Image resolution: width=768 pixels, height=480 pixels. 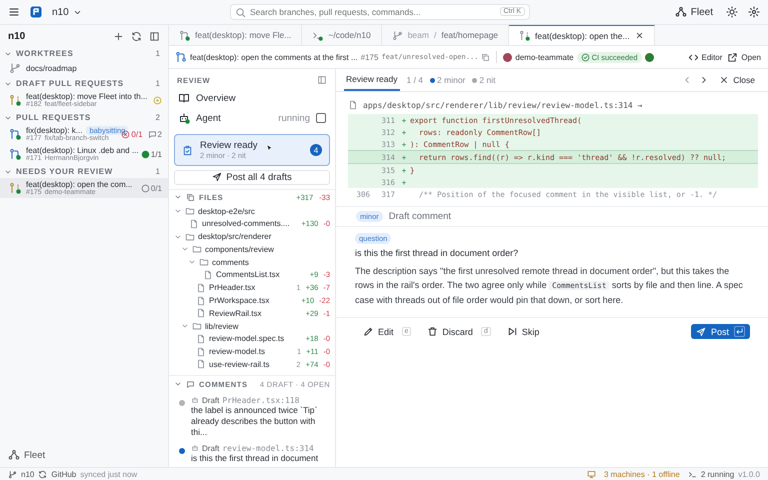 I want to click on provider-name: GitHub, so click(x=63, y=474).